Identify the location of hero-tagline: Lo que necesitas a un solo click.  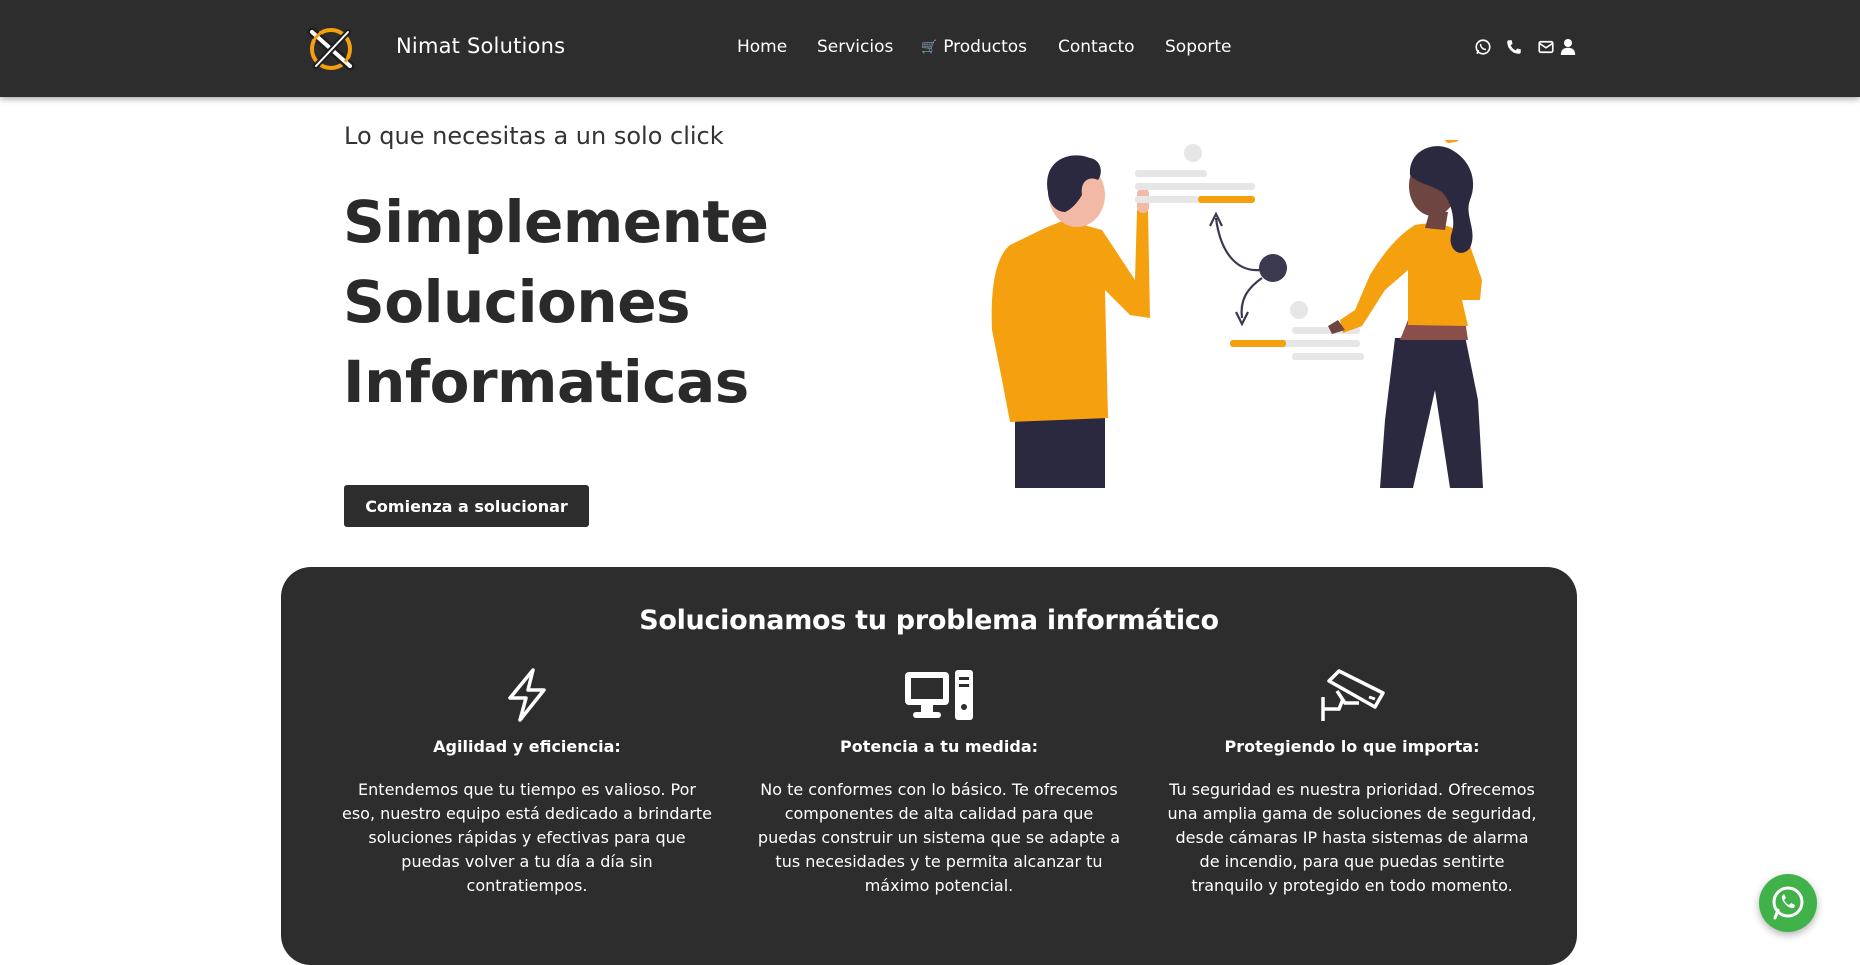
(534, 136).